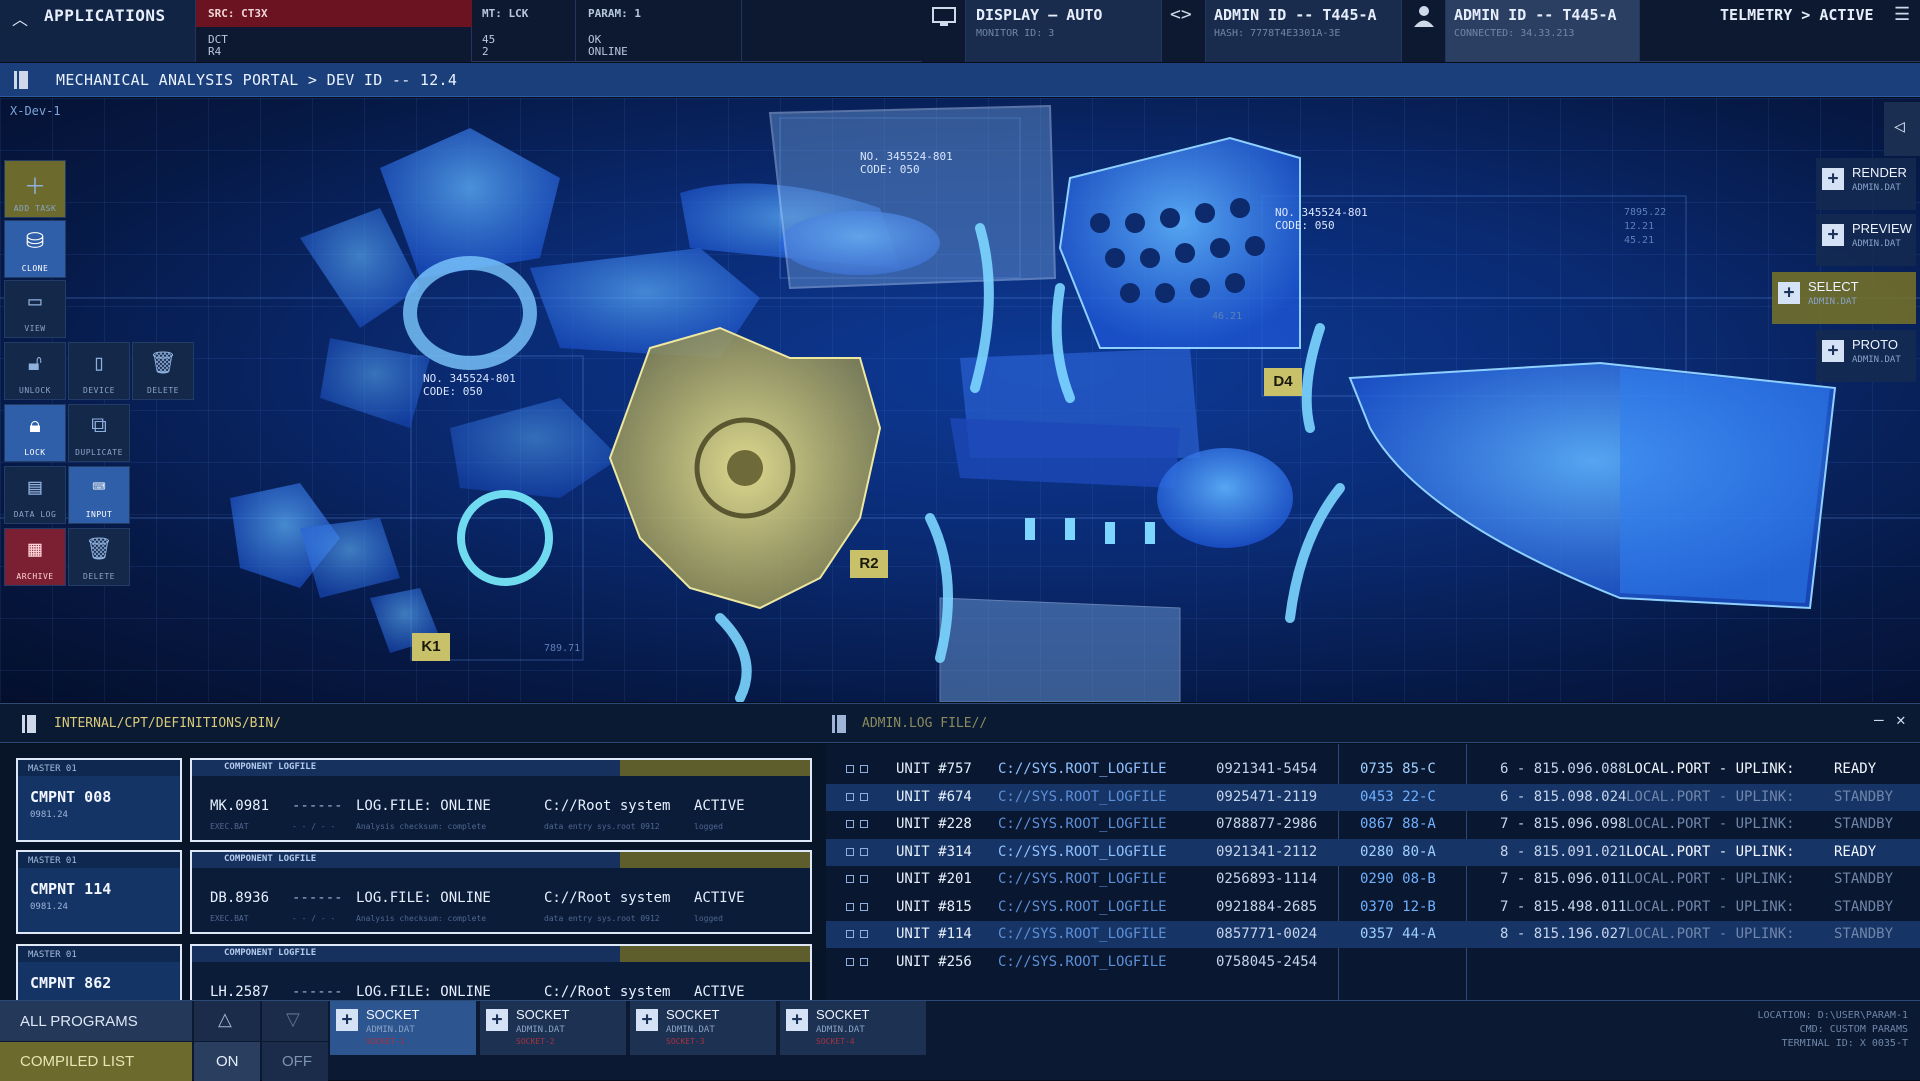  What do you see at coordinates (403, 1028) in the screenshot?
I see `socket-button-1: + SOCKET ADMIN.DAT SOCKET-1` at bounding box center [403, 1028].